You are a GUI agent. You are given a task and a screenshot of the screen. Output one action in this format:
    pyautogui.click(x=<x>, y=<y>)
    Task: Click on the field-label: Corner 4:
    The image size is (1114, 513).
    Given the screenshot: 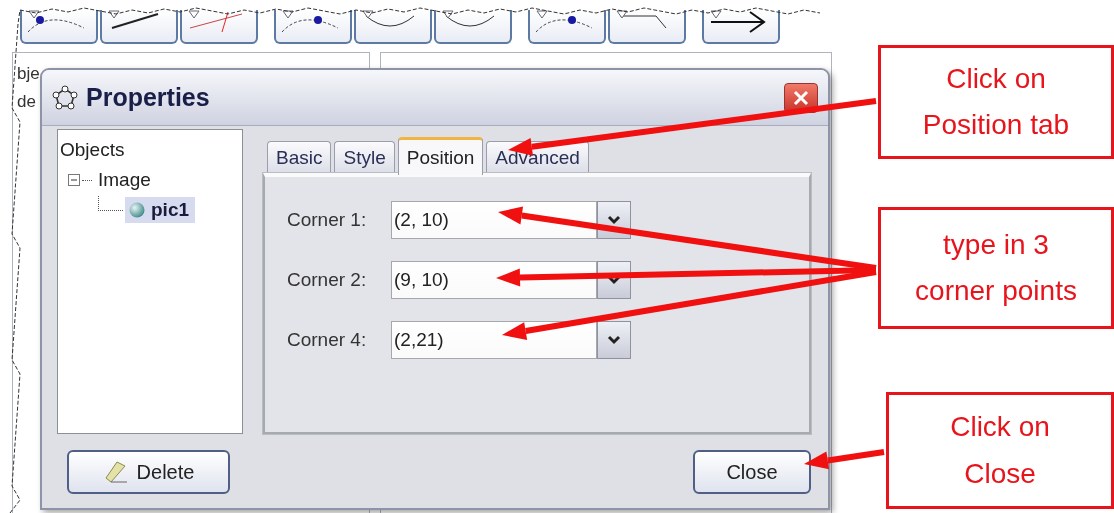 What is the action you would take?
    pyautogui.click(x=327, y=340)
    